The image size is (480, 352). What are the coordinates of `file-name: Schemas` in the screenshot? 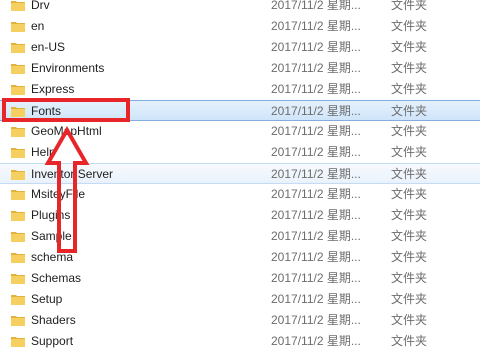 It's located at (56, 278).